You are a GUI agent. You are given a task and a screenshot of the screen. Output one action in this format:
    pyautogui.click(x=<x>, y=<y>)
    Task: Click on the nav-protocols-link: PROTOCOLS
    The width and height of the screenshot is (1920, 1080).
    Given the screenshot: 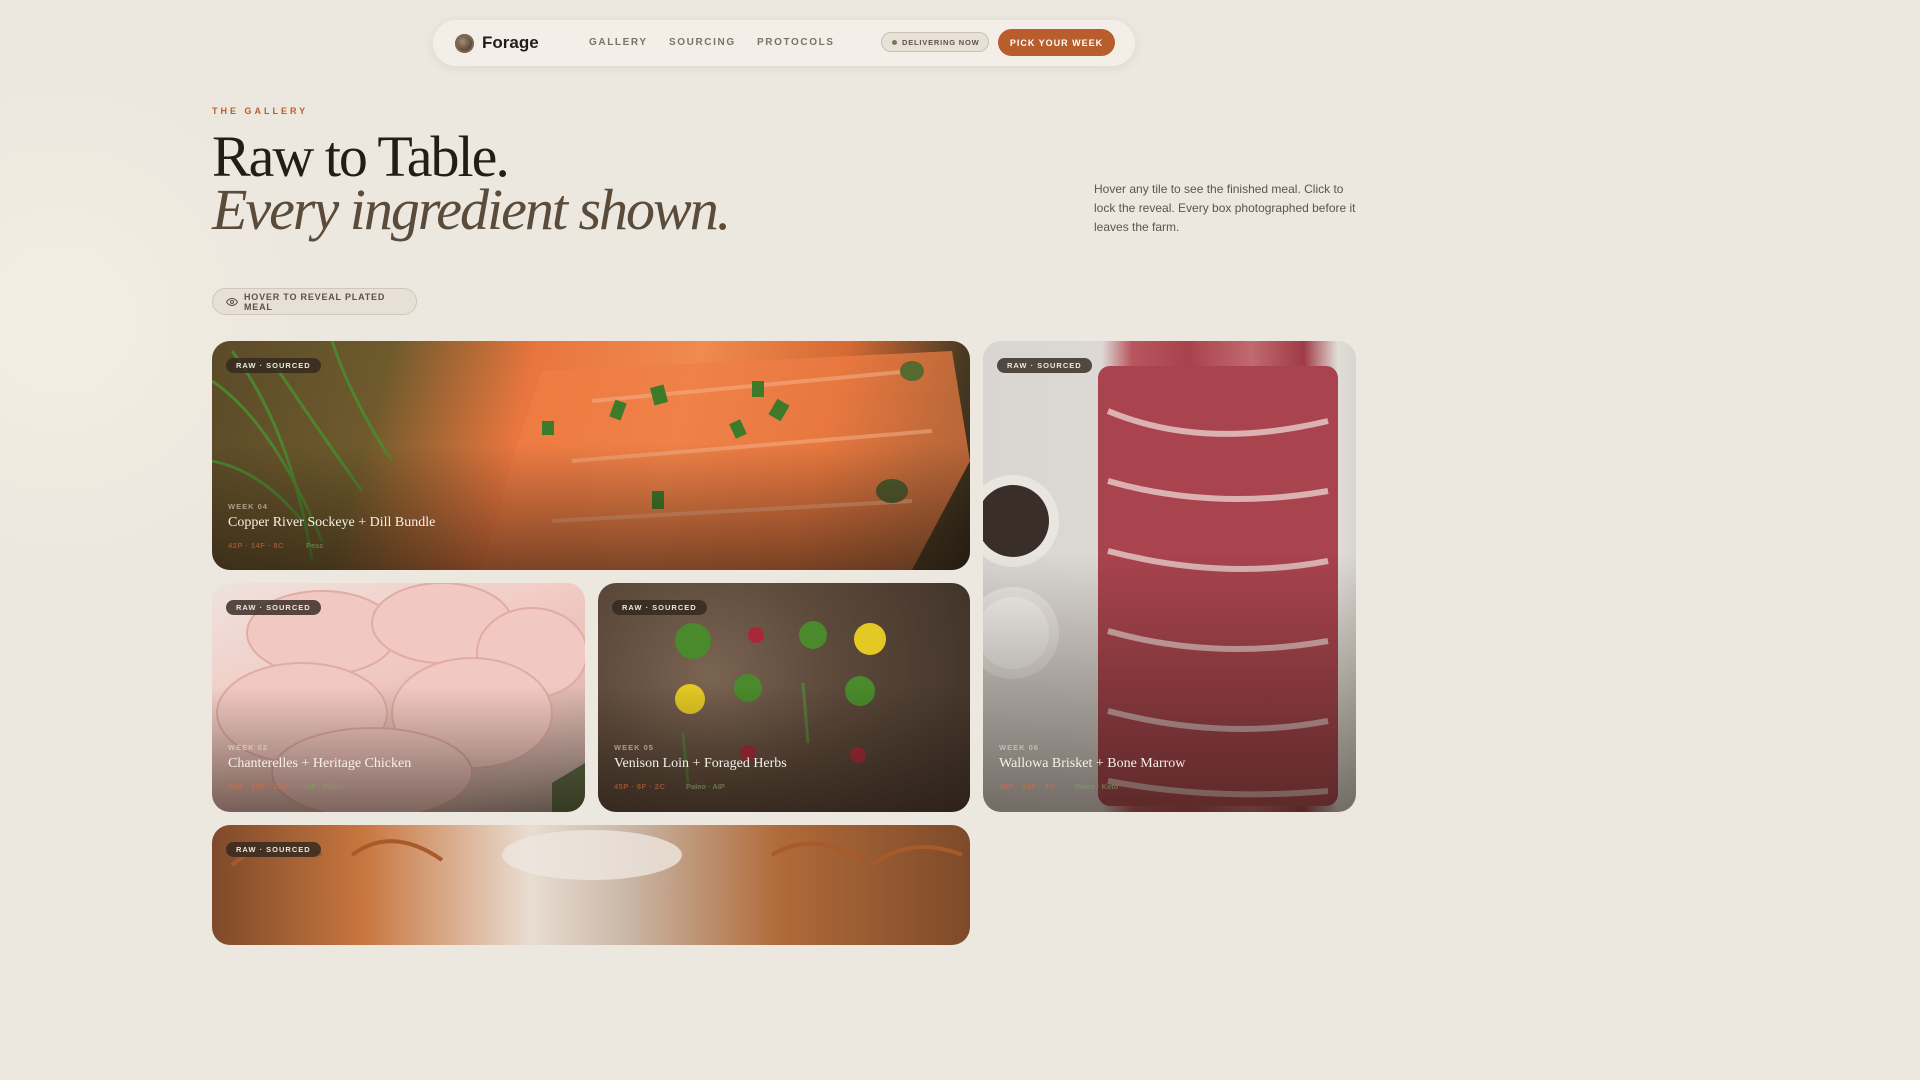 What is the action you would take?
    pyautogui.click(x=796, y=42)
    